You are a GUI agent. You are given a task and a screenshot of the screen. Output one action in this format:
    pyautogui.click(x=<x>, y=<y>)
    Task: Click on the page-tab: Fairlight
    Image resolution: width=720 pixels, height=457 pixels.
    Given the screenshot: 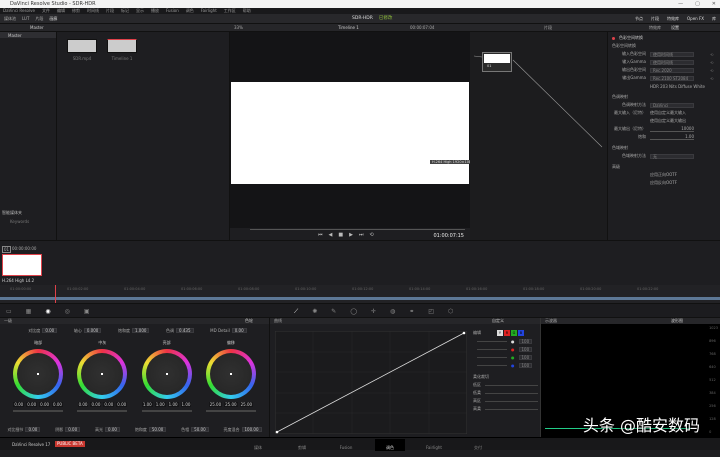 What is the action you would take?
    pyautogui.click(x=434, y=445)
    